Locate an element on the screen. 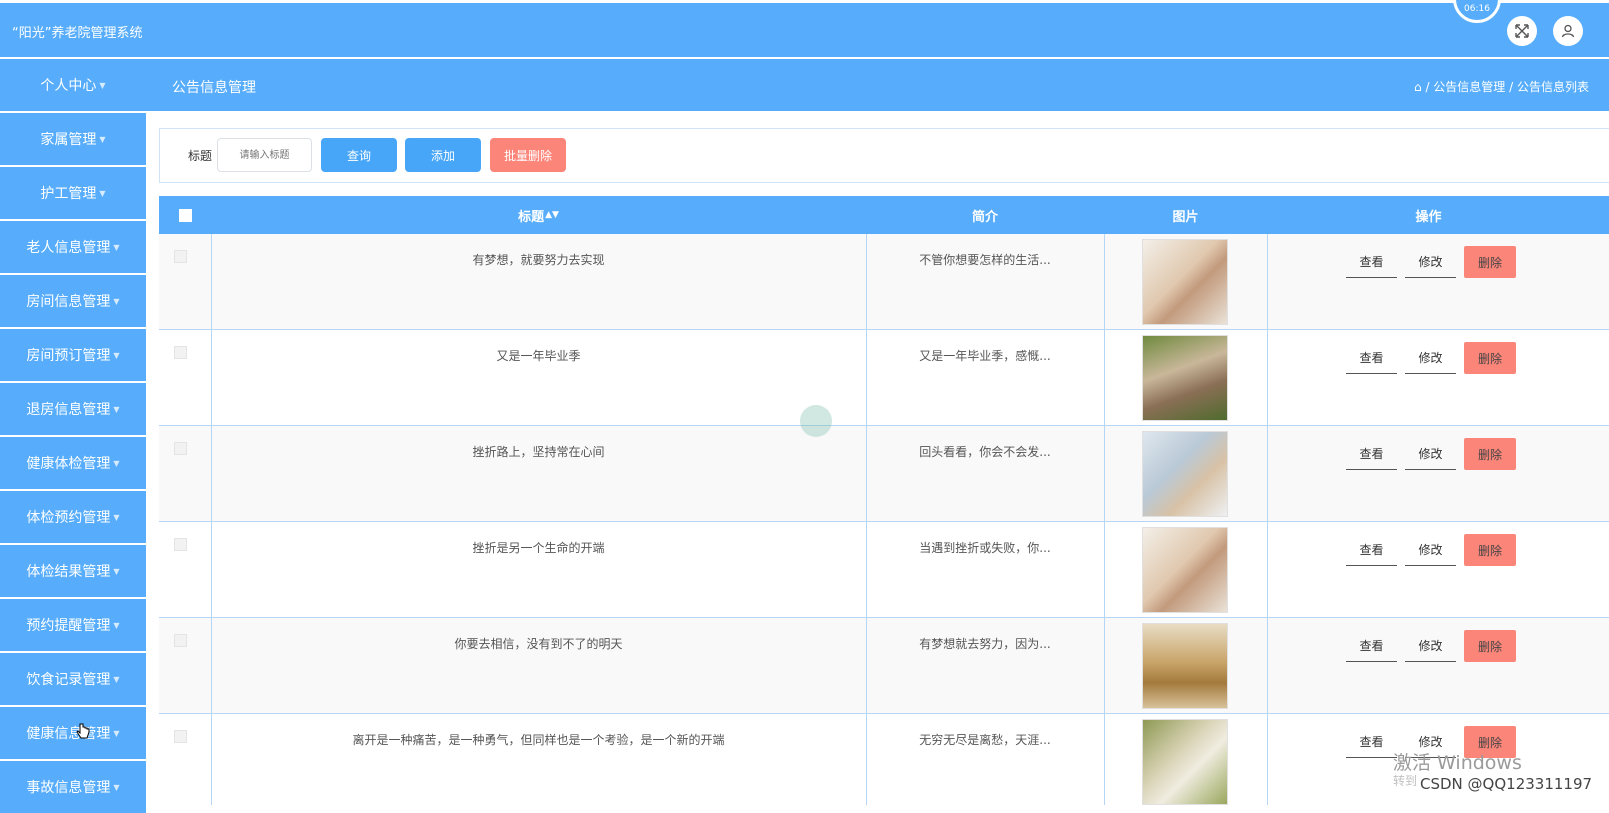 This screenshot has height=813, width=1609. sidebar-item-caregiver: 护工管理 ▼ is located at coordinates (73, 193).